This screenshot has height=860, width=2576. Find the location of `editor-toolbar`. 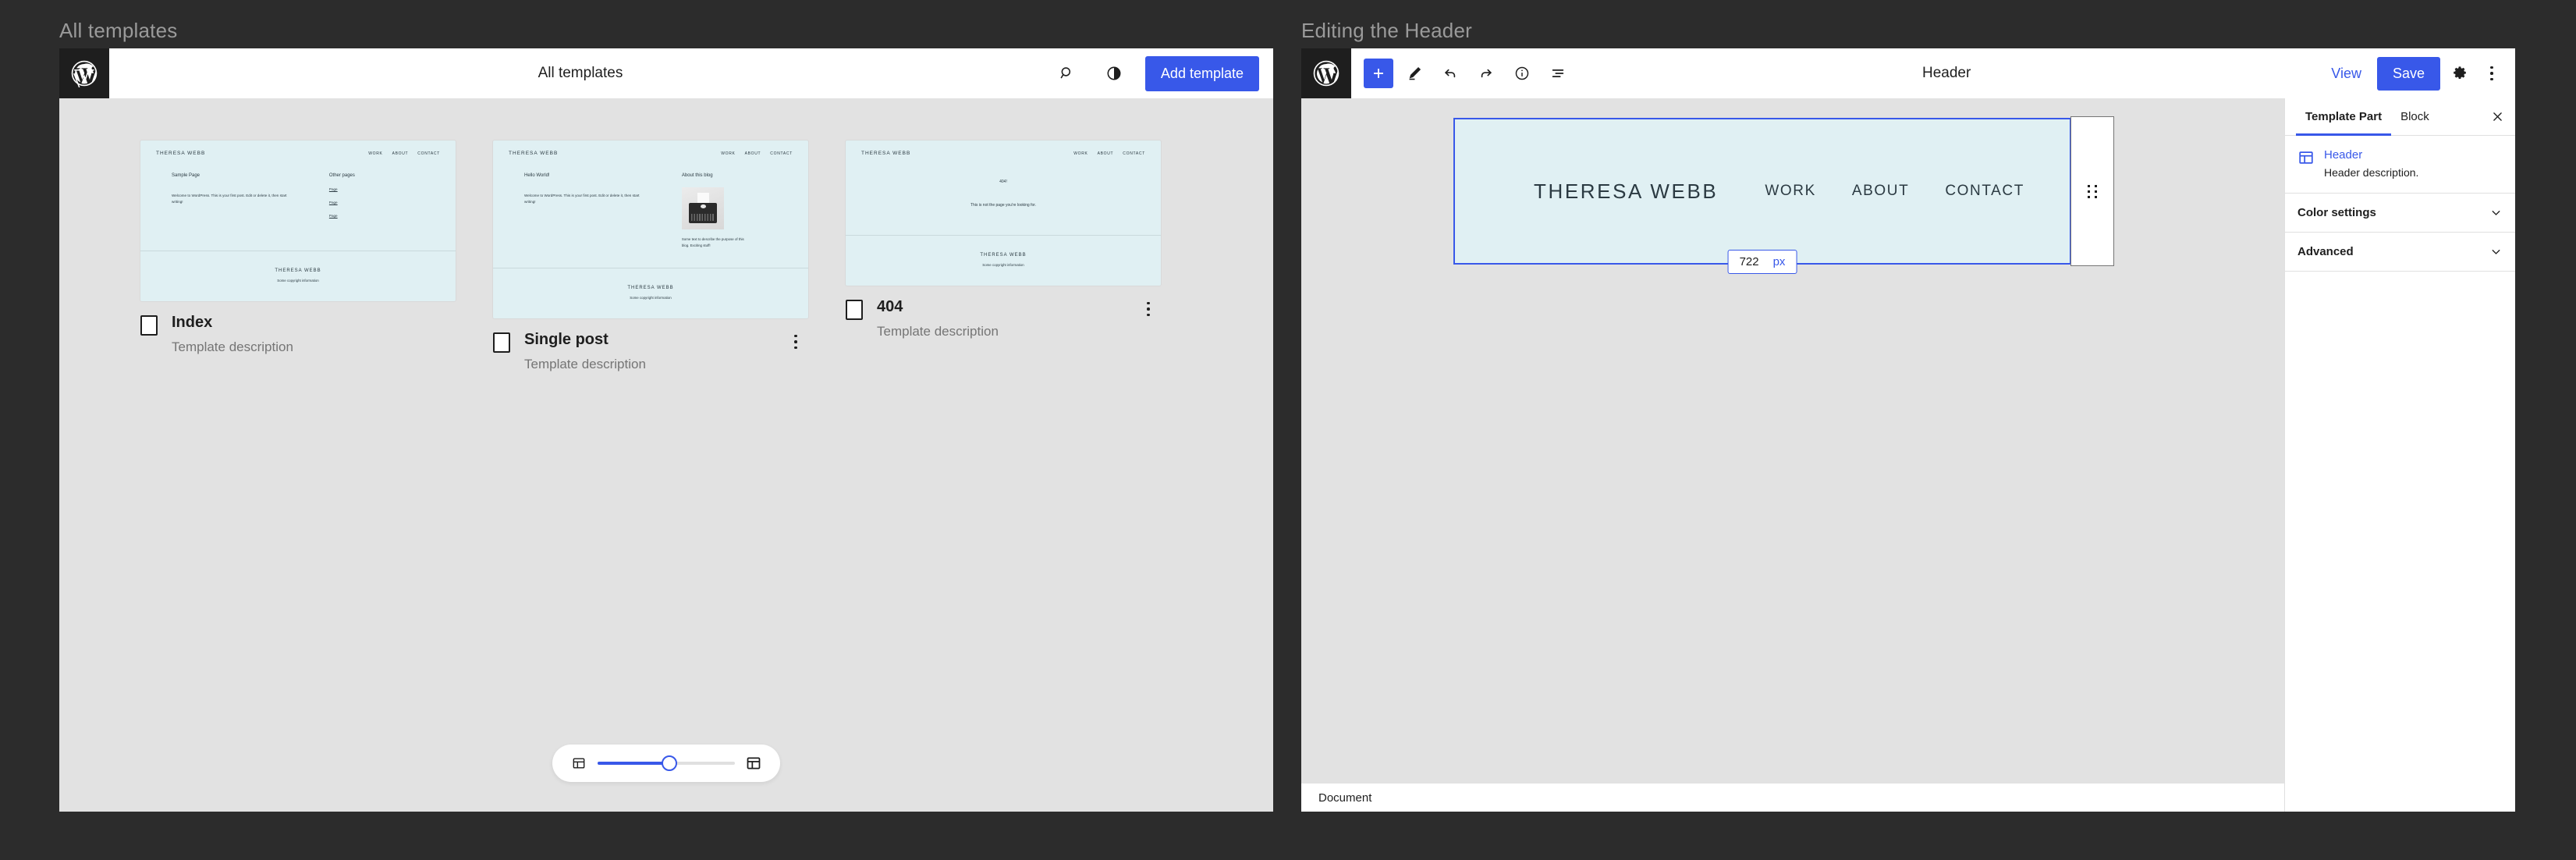

editor-toolbar is located at coordinates (1462, 73).